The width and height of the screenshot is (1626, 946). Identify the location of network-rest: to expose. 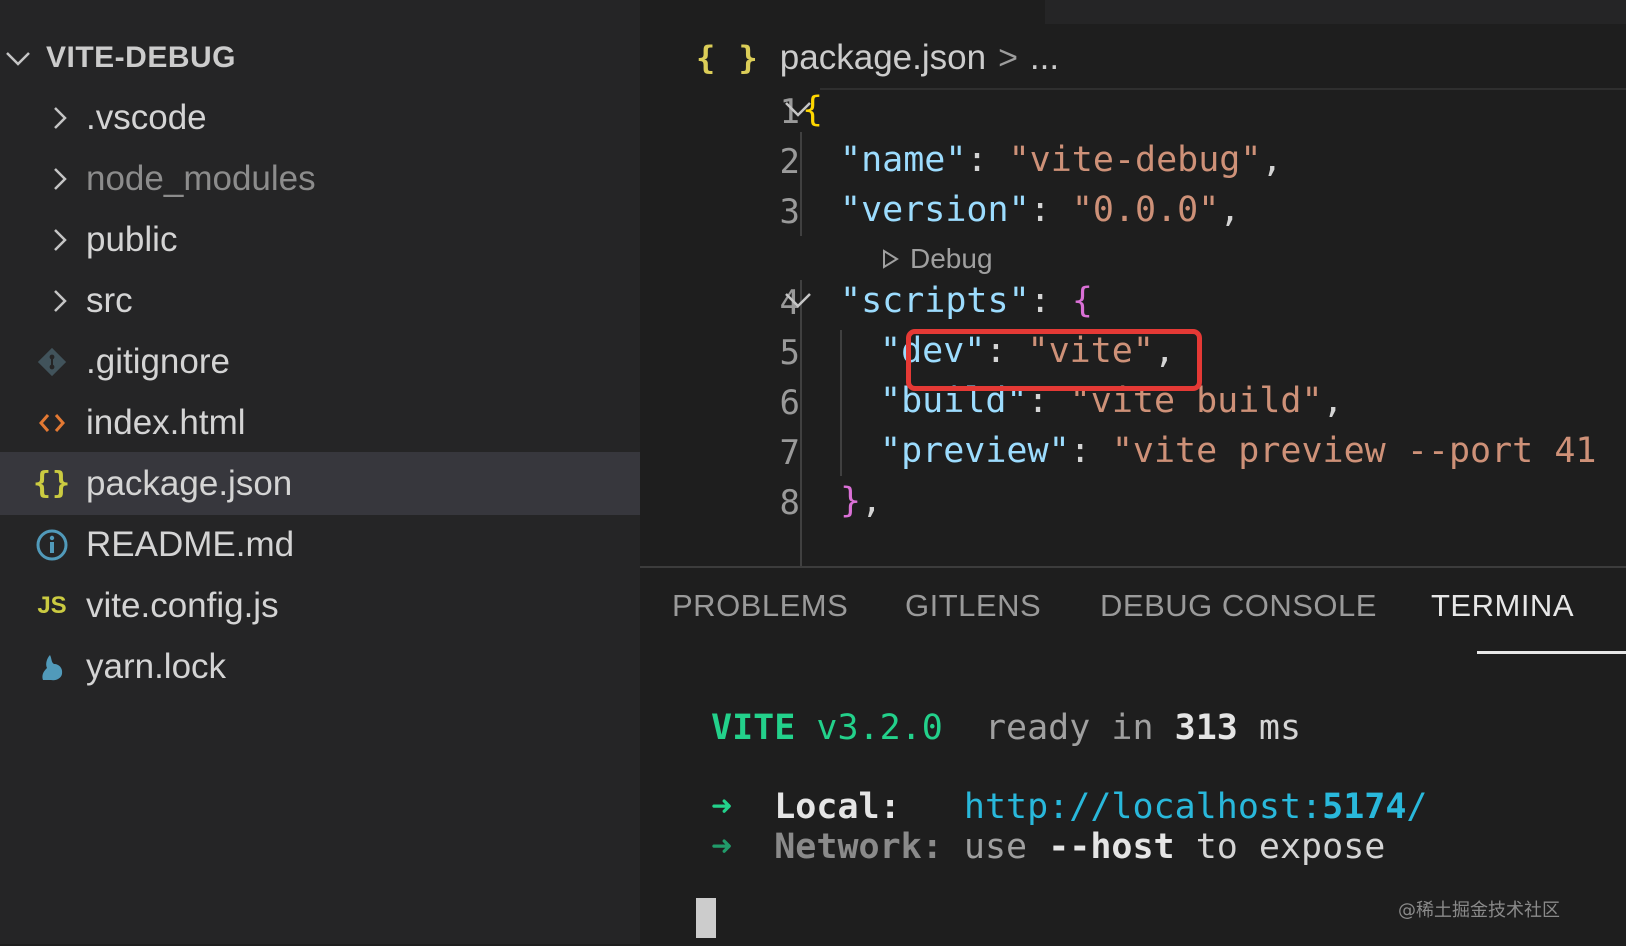
(1290, 847).